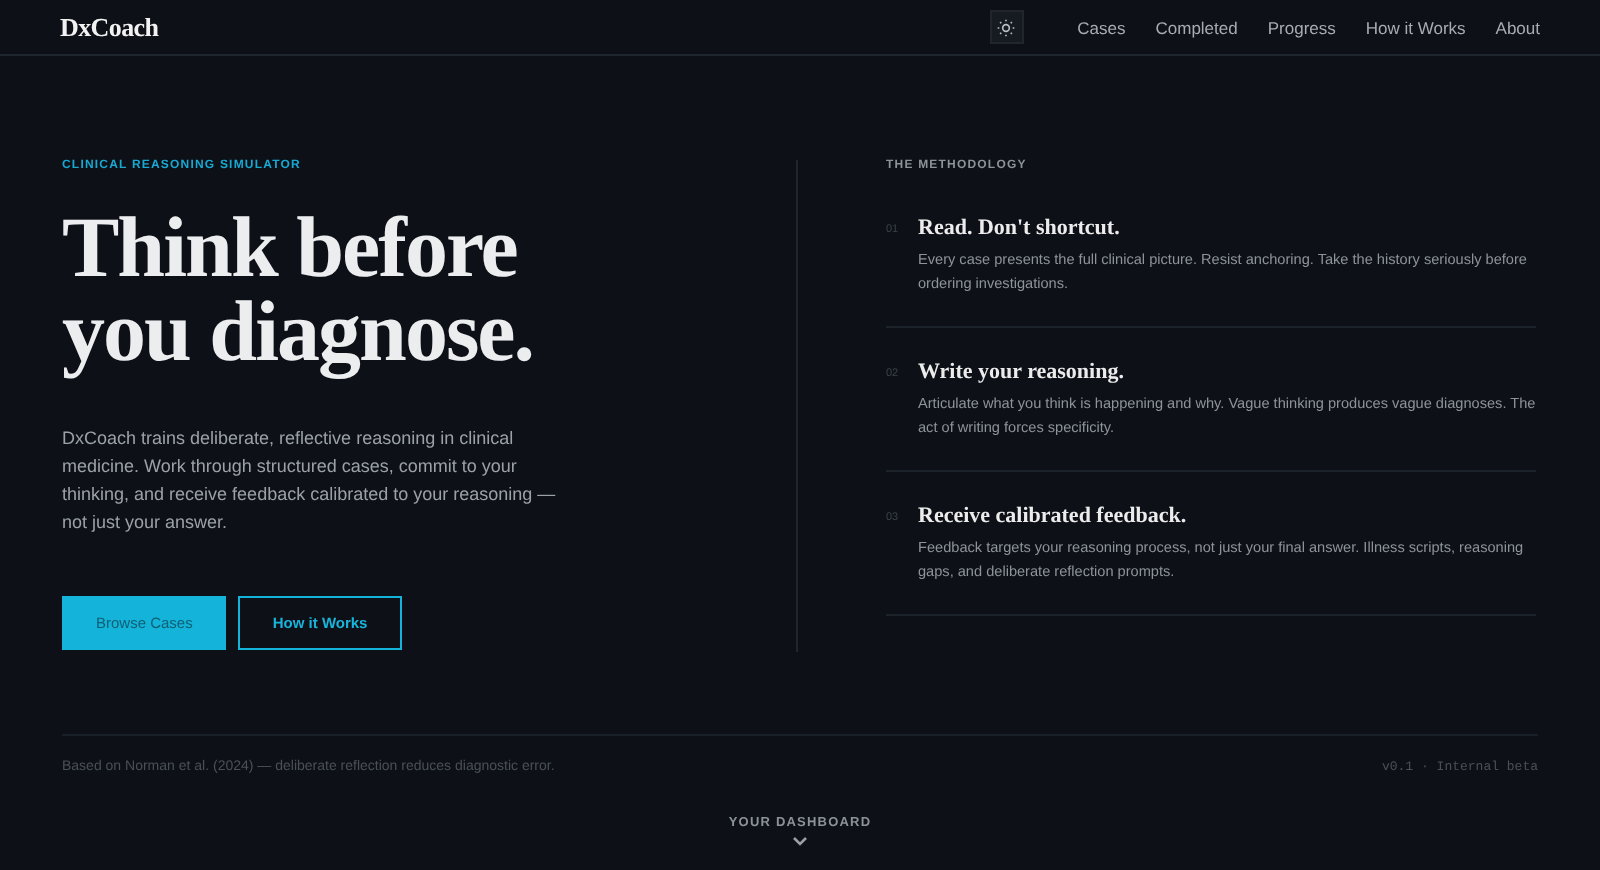  I want to click on intro-text: DxCoach trains deliberate, reflective reasoning in clinical medicine. Work through structured cases, commit to your thinking, and receive feedback calibrated to your reasoning — not just your answer., so click(310, 481).